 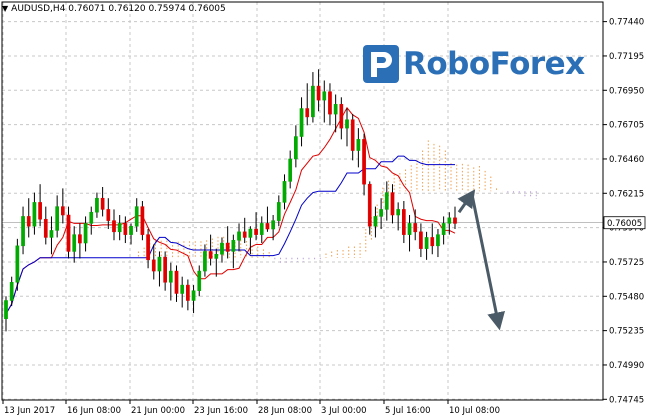 I want to click on collapse-triangle-icon: ▼, so click(x=5, y=9).